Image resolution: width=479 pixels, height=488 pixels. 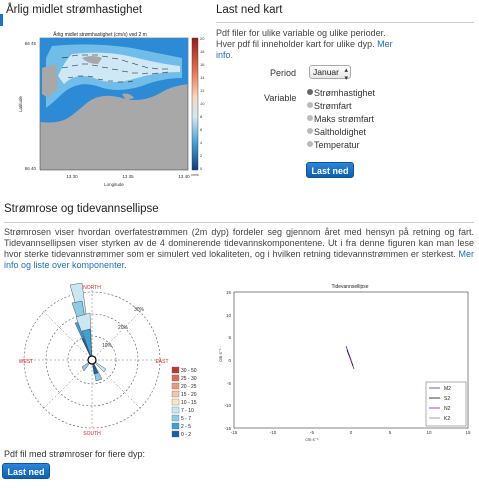 I want to click on period-select: Januar ▴ ▾, so click(x=330, y=73).